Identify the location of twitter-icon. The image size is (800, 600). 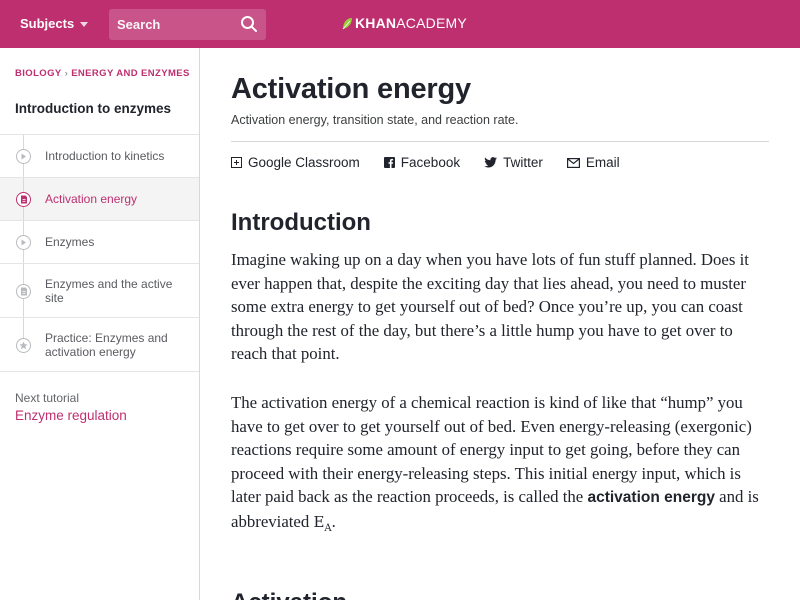
(491, 162).